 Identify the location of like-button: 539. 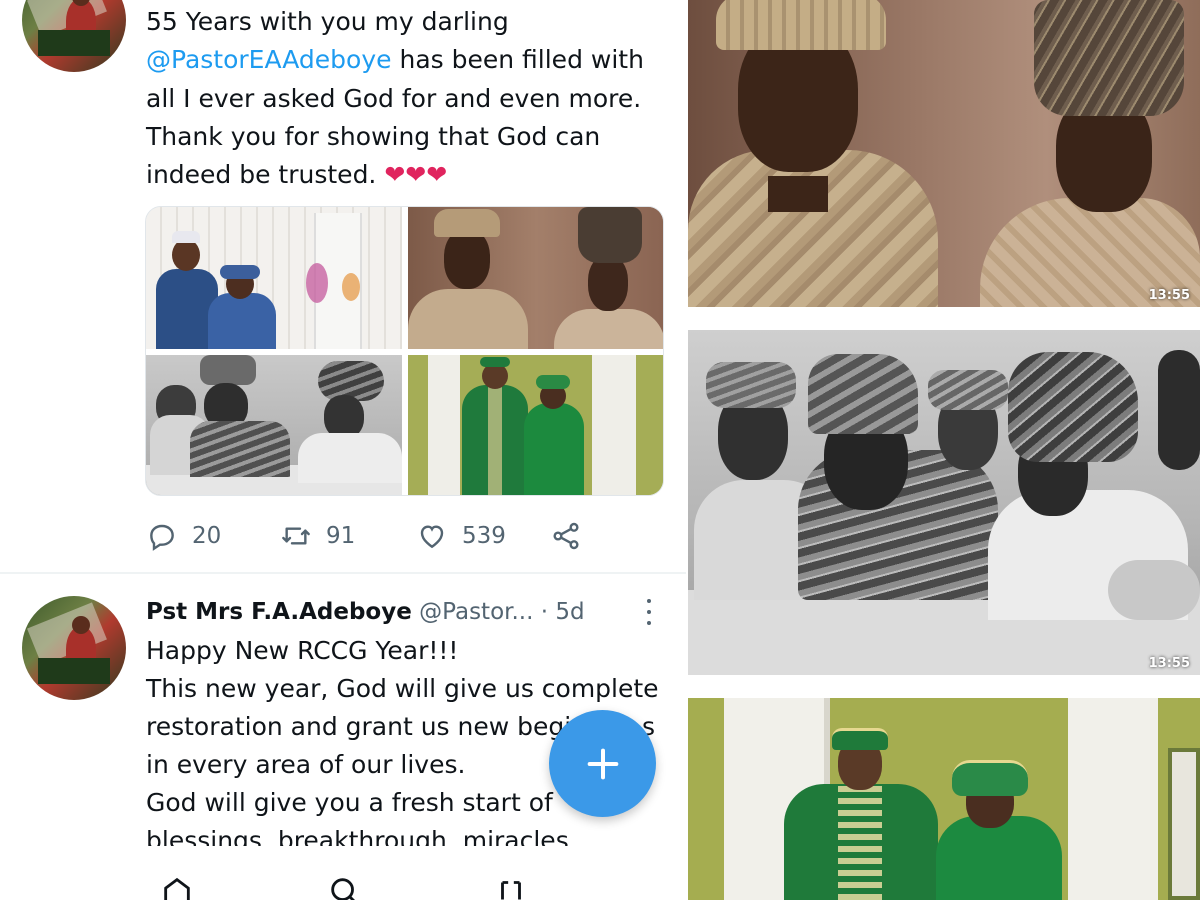
(461, 536).